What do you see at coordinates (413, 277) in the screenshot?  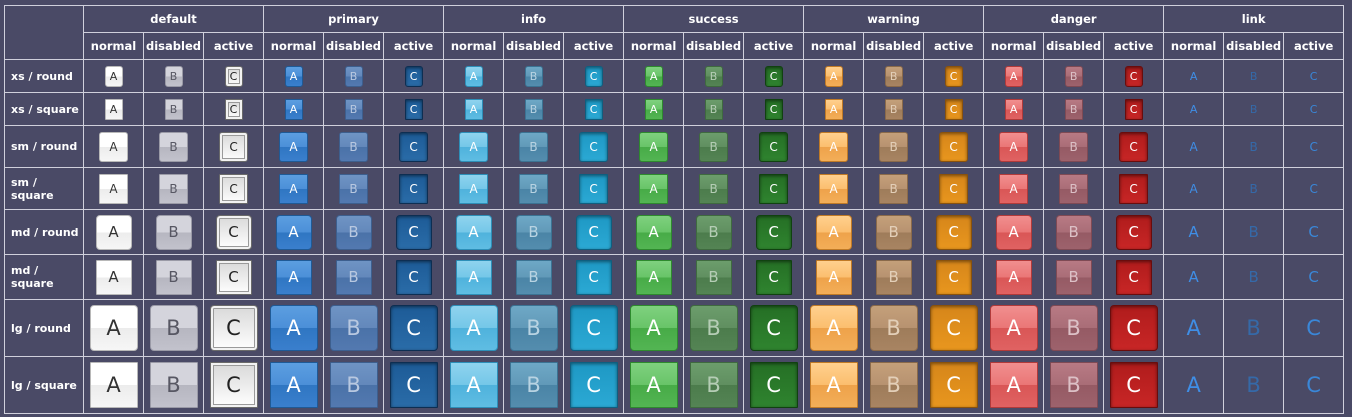 I see `primary-active-md-square-button: C` at bounding box center [413, 277].